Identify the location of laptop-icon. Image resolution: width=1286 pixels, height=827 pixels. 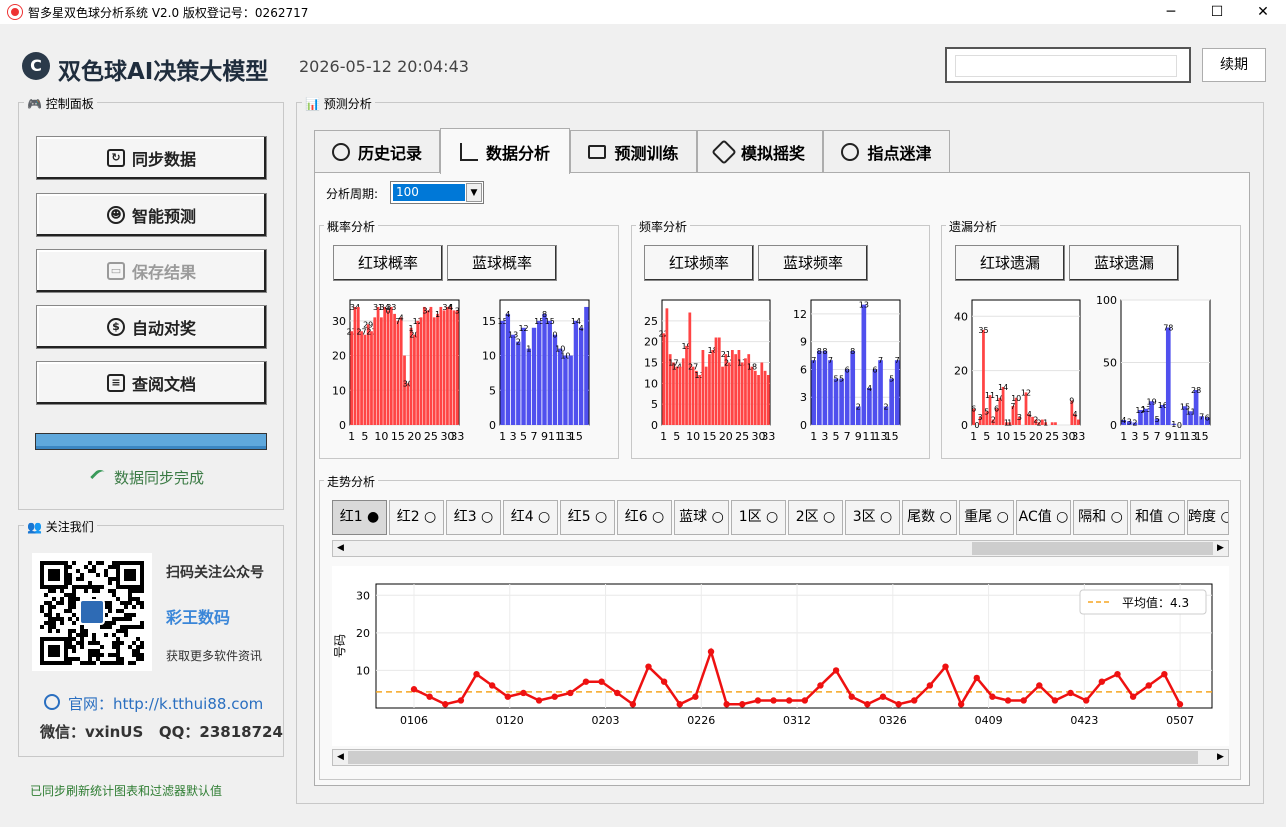
(597, 152).